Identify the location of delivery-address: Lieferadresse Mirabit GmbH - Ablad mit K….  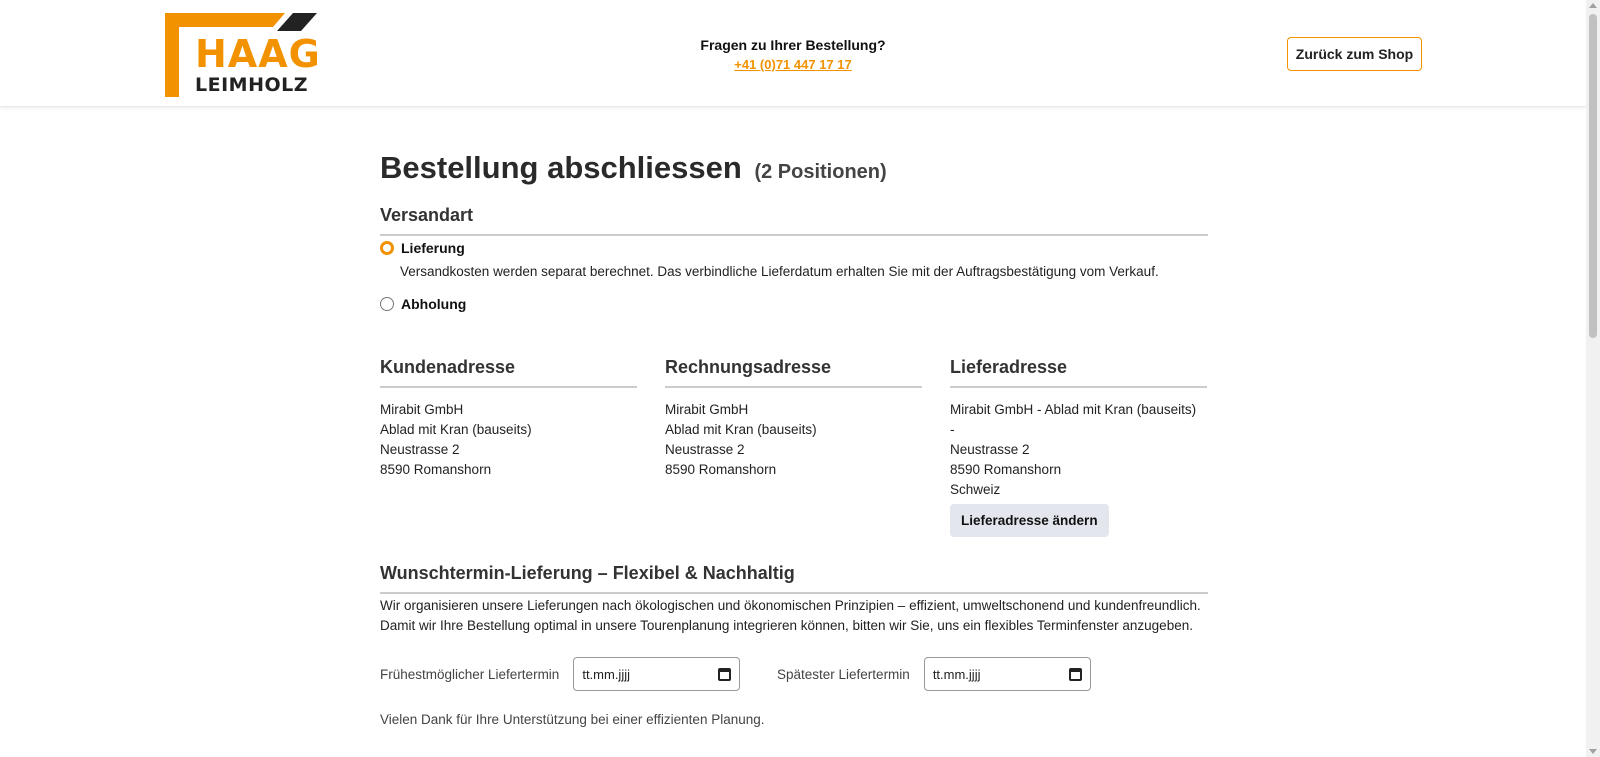
(1078, 446).